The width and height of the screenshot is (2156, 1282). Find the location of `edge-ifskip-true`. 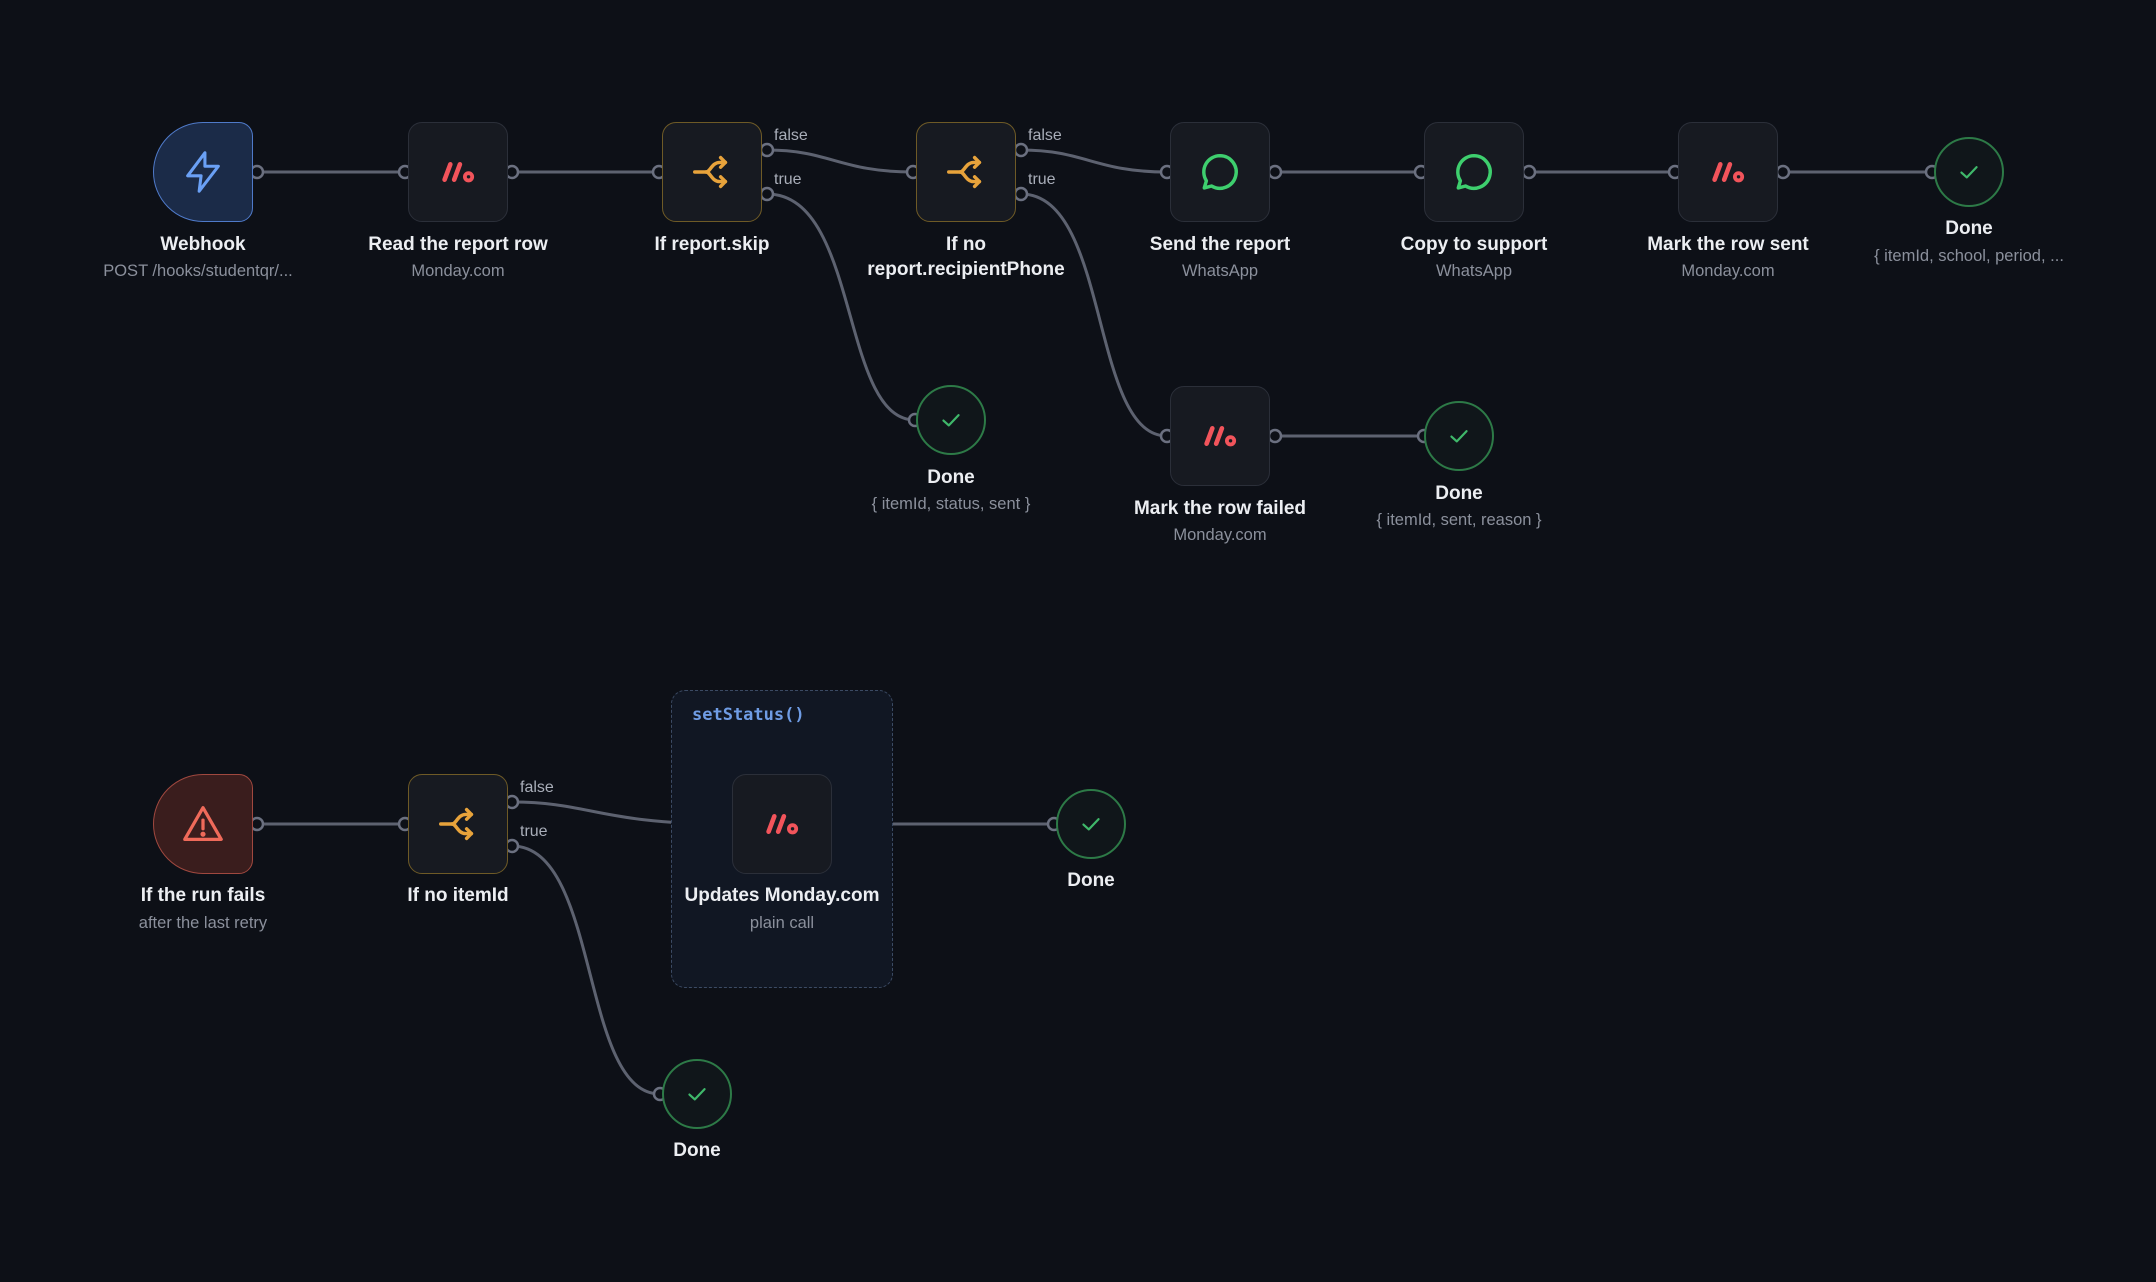

edge-ifskip-true is located at coordinates (841, 307).